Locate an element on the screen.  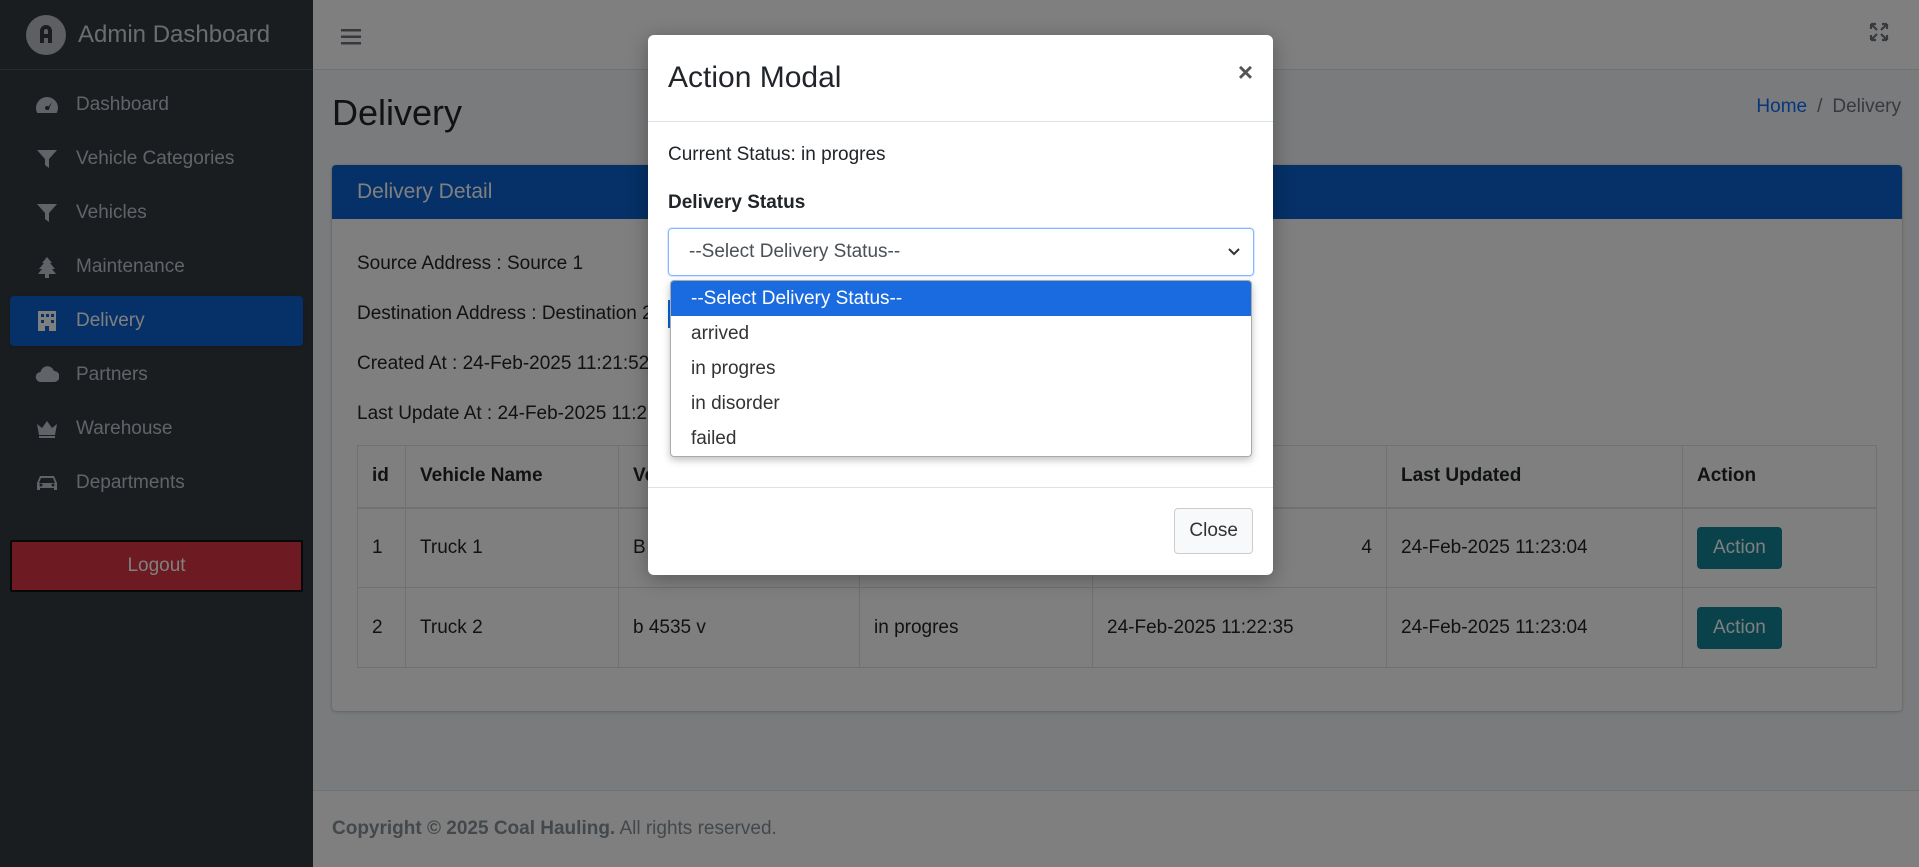
delivery-status-label: Delivery Status is located at coordinates (737, 202).